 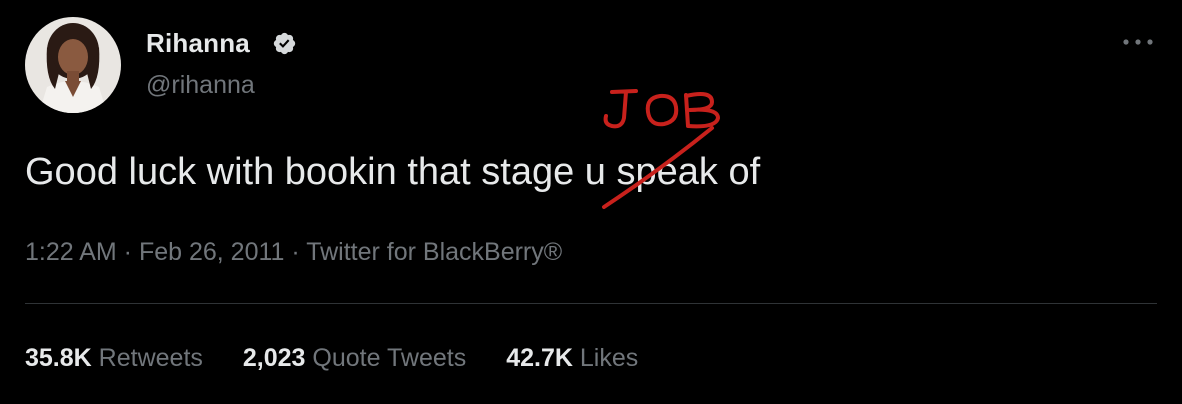 I want to click on avatar-image, so click(x=73, y=65).